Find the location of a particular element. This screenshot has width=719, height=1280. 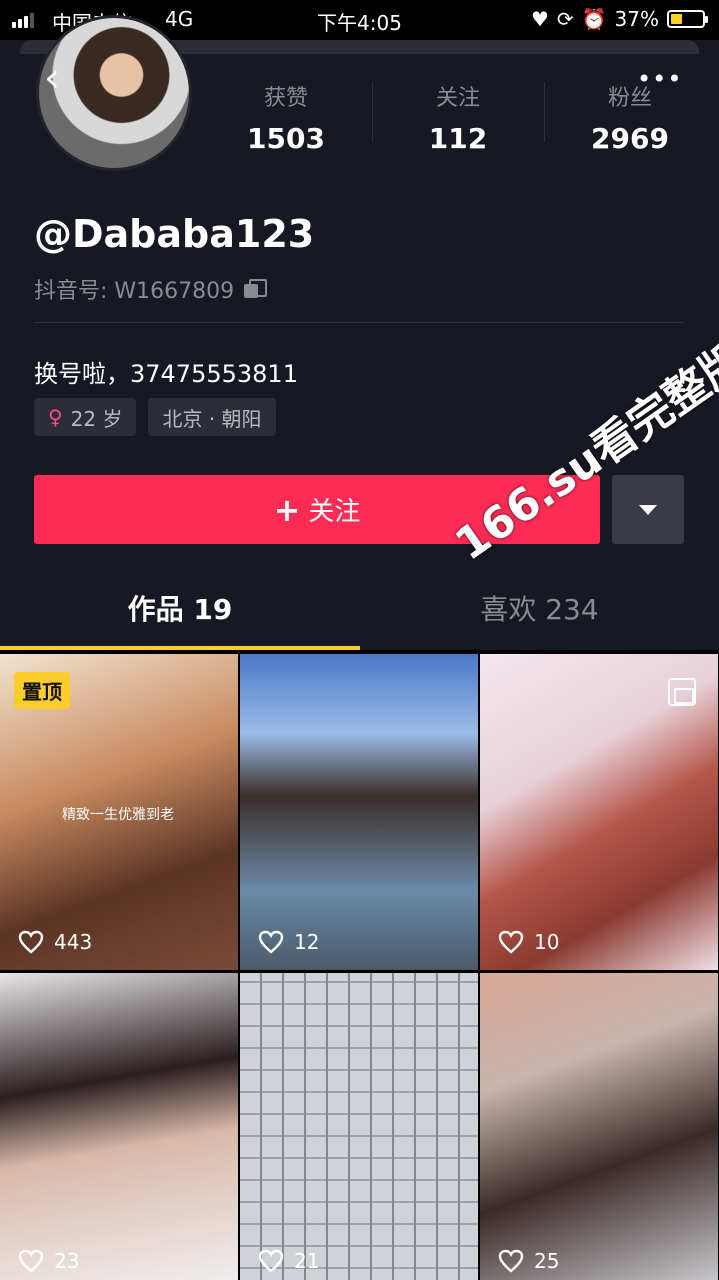

location-text: 北京 · 朝阳 is located at coordinates (212, 418).